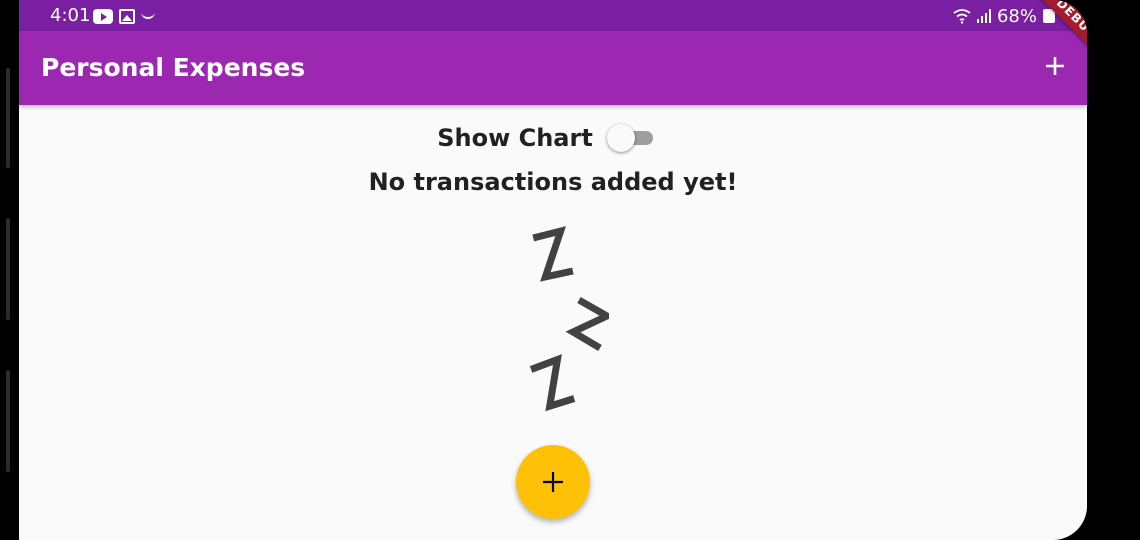 This screenshot has height=540, width=1140. I want to click on app-title: Personal Expenses, so click(173, 67).